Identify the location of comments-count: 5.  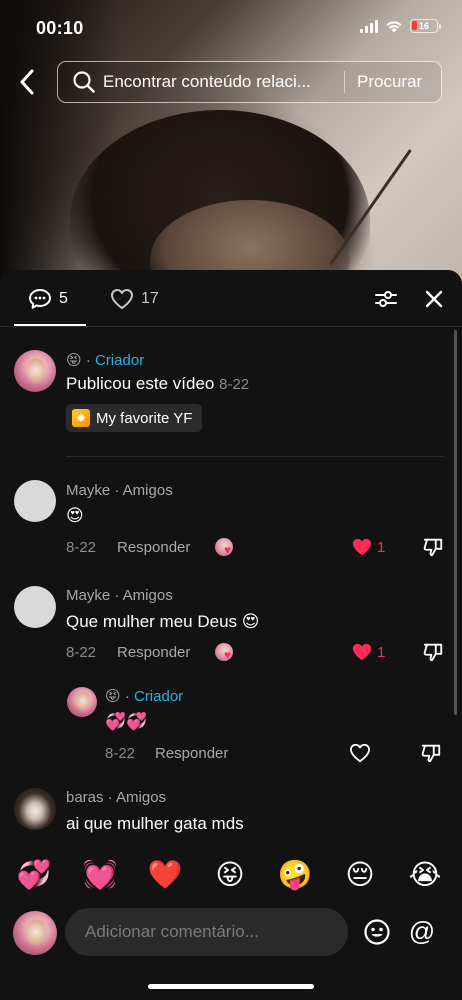
(63, 298).